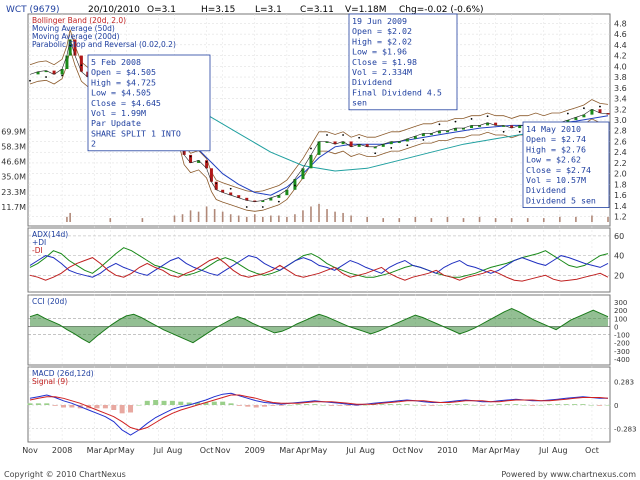 This screenshot has height=480, width=640. What do you see at coordinates (65, 474) in the screenshot?
I see `copyright-text: Copyright © 2010 ChartNexus` at bounding box center [65, 474].